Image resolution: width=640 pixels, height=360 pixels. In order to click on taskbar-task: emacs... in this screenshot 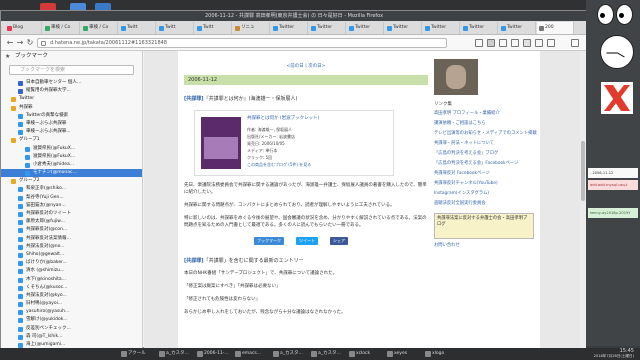, I will do `click(247, 354)`.